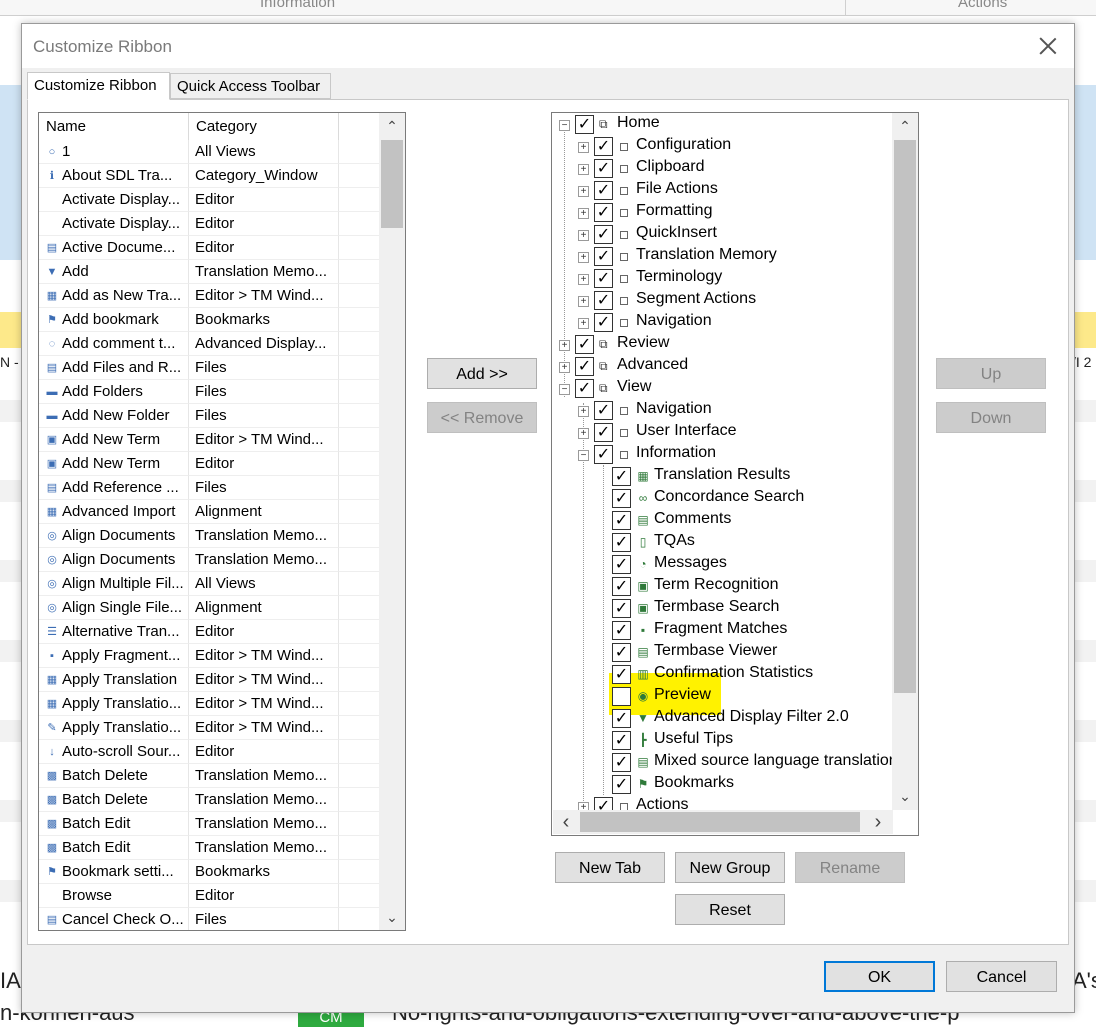 The height and width of the screenshot is (1027, 1096). What do you see at coordinates (723, 822) in the screenshot?
I see `tree-horizontal-scrollbar: ‹ ›` at bounding box center [723, 822].